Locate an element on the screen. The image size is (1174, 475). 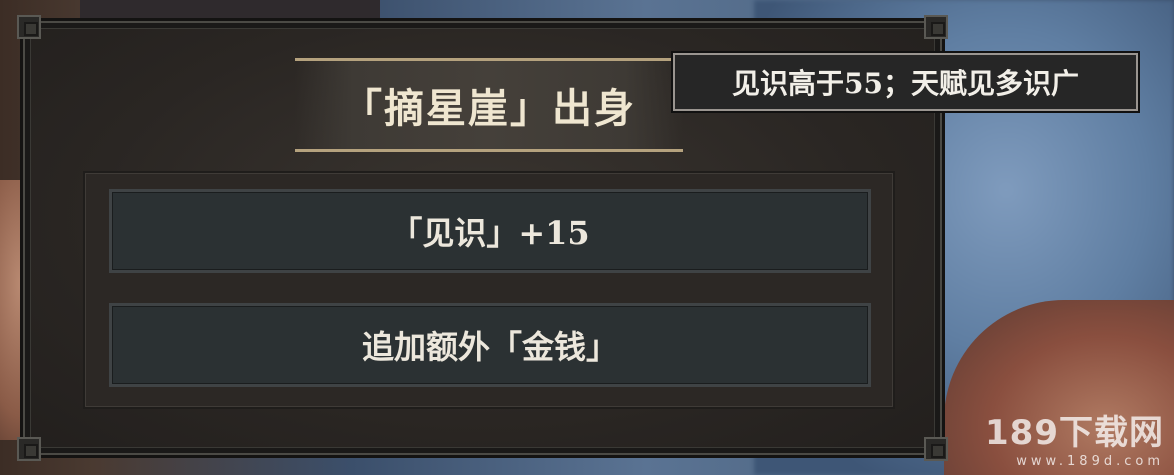
dialog-title: 「摘星崖」出身 is located at coordinates (489, 108).